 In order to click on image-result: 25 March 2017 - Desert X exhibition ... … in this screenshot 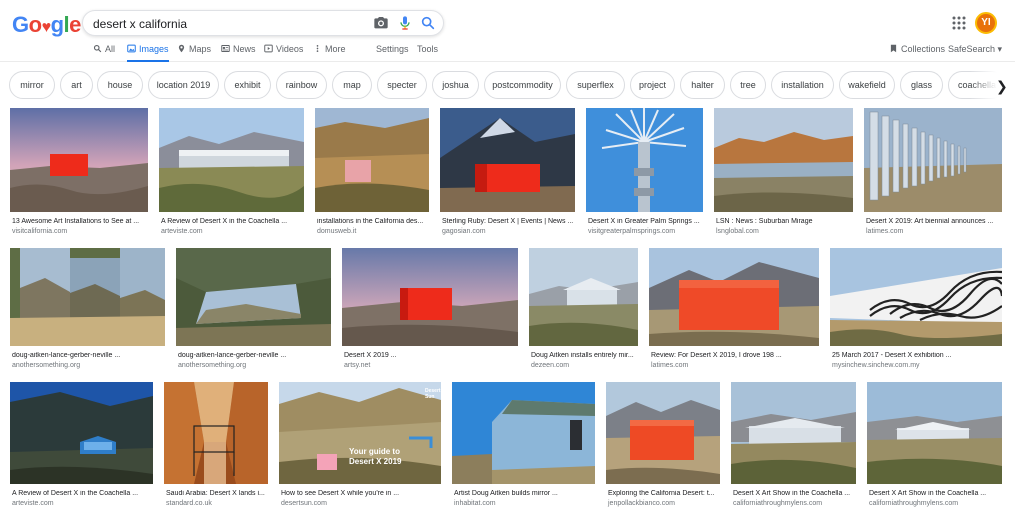, I will do `click(916, 310)`.